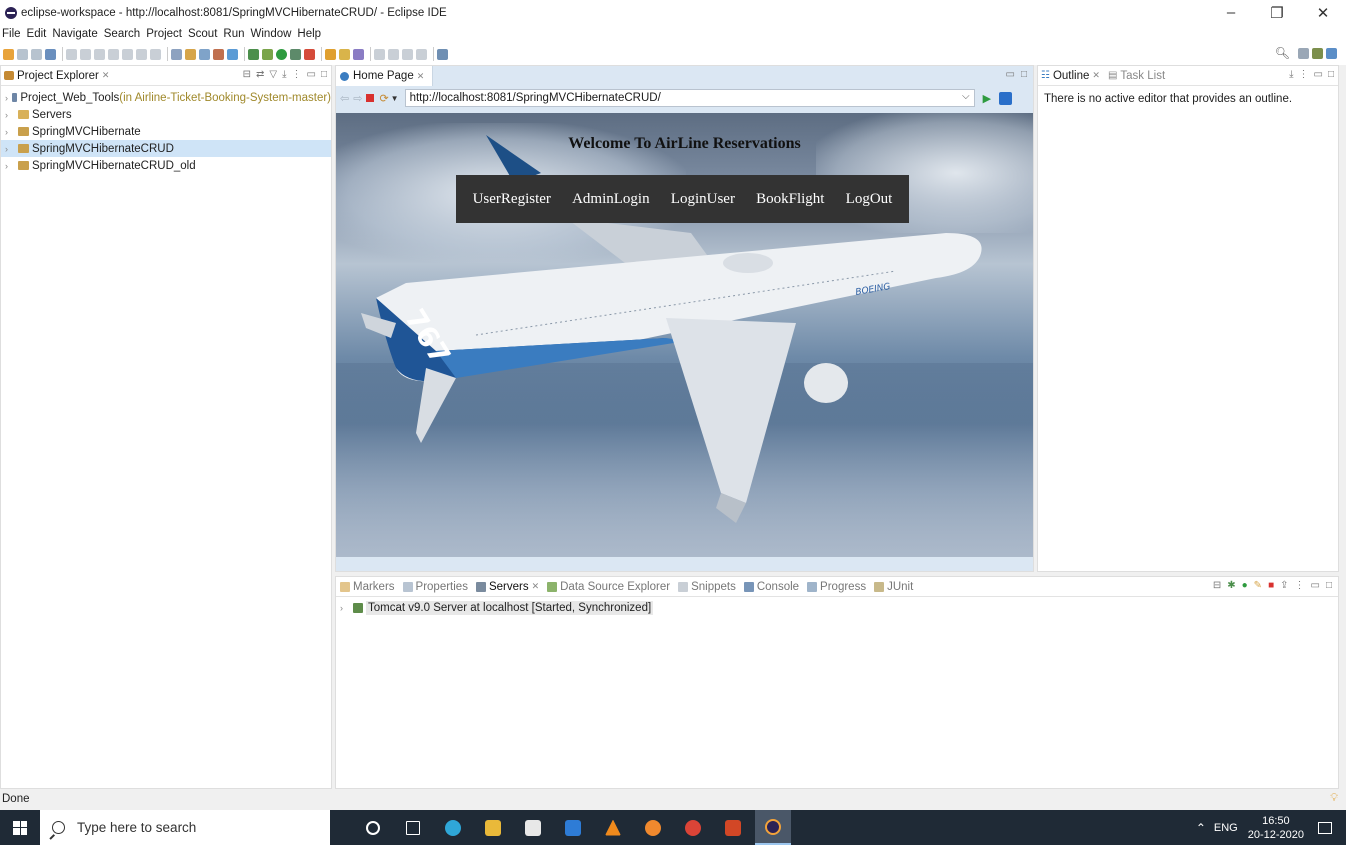 The width and height of the screenshot is (1346, 845). What do you see at coordinates (1231, 585) in the screenshot?
I see `debug-server-icon: ✱` at bounding box center [1231, 585].